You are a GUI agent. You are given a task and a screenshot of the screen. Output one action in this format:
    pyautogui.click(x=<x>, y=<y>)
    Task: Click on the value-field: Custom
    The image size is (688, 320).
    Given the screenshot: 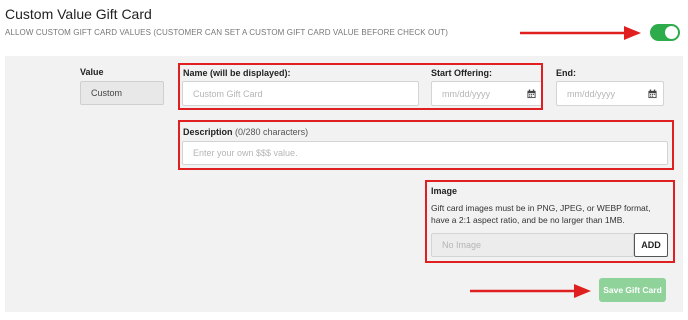 What is the action you would take?
    pyautogui.click(x=122, y=93)
    